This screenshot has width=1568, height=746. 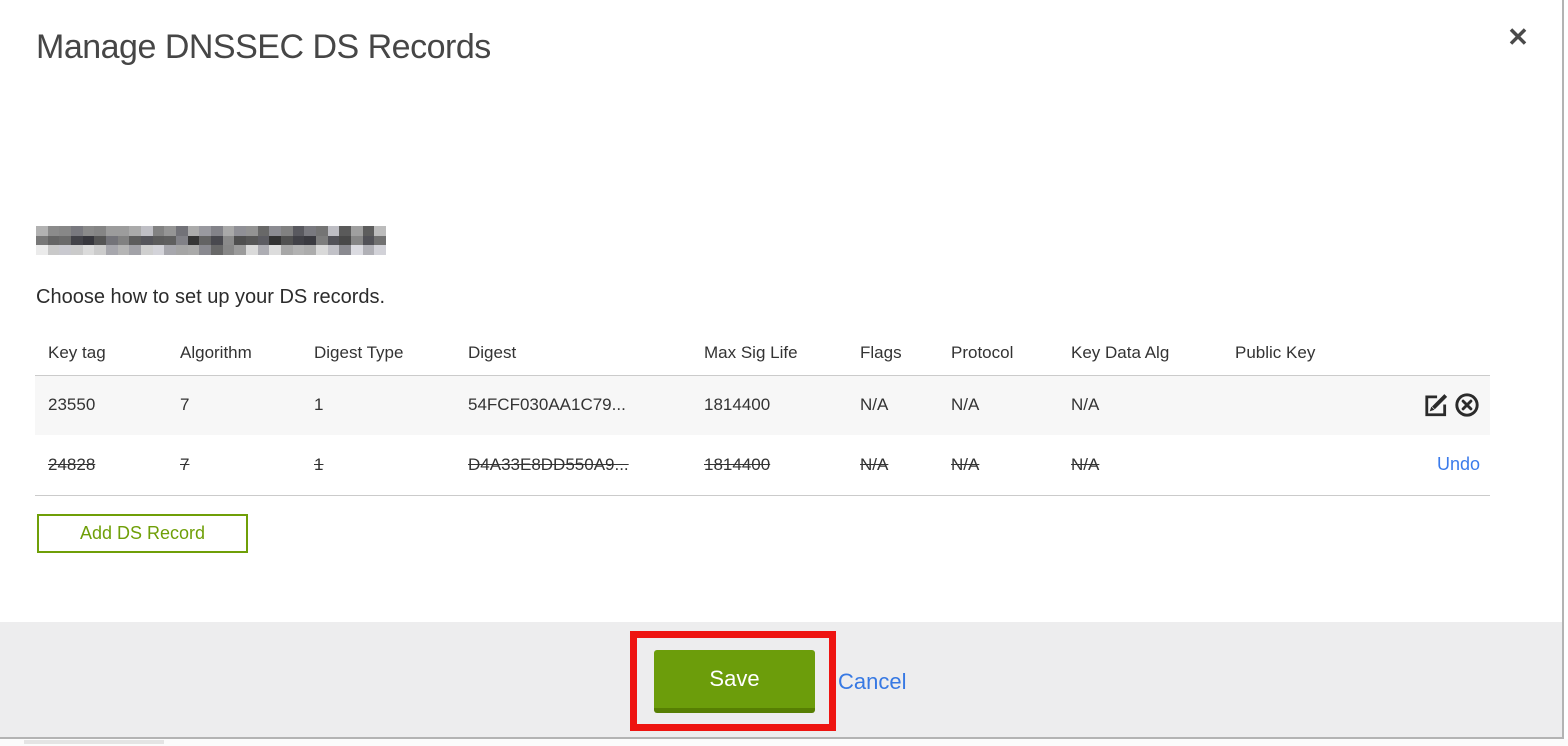 What do you see at coordinates (1435, 465) in the screenshot?
I see `row-actions: Undo` at bounding box center [1435, 465].